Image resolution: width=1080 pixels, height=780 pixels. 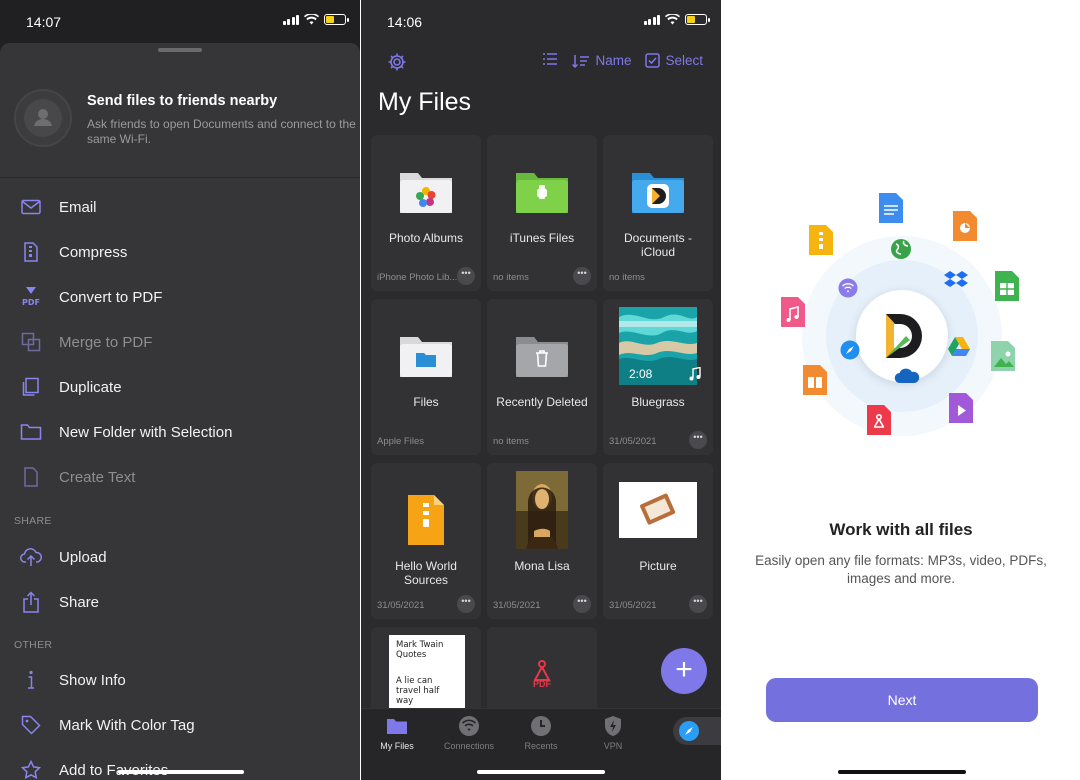 What do you see at coordinates (31, 297) in the screenshot?
I see `pdf-icon: PDF` at bounding box center [31, 297].